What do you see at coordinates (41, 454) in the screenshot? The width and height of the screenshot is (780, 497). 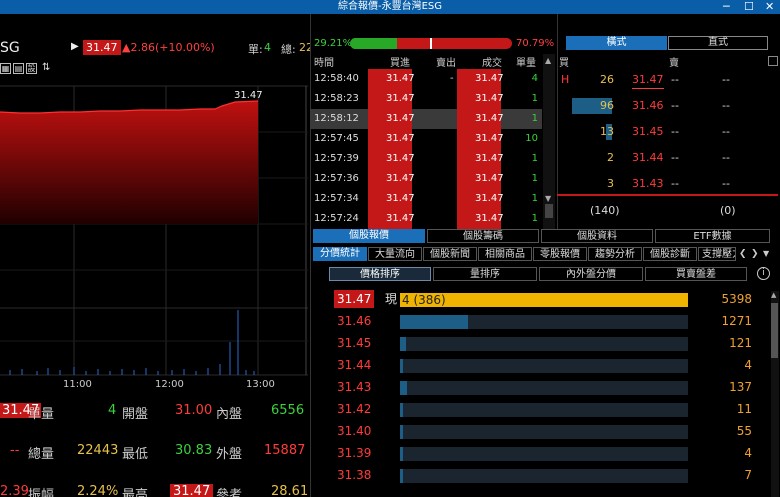 I see `quote-label: 總量` at bounding box center [41, 454].